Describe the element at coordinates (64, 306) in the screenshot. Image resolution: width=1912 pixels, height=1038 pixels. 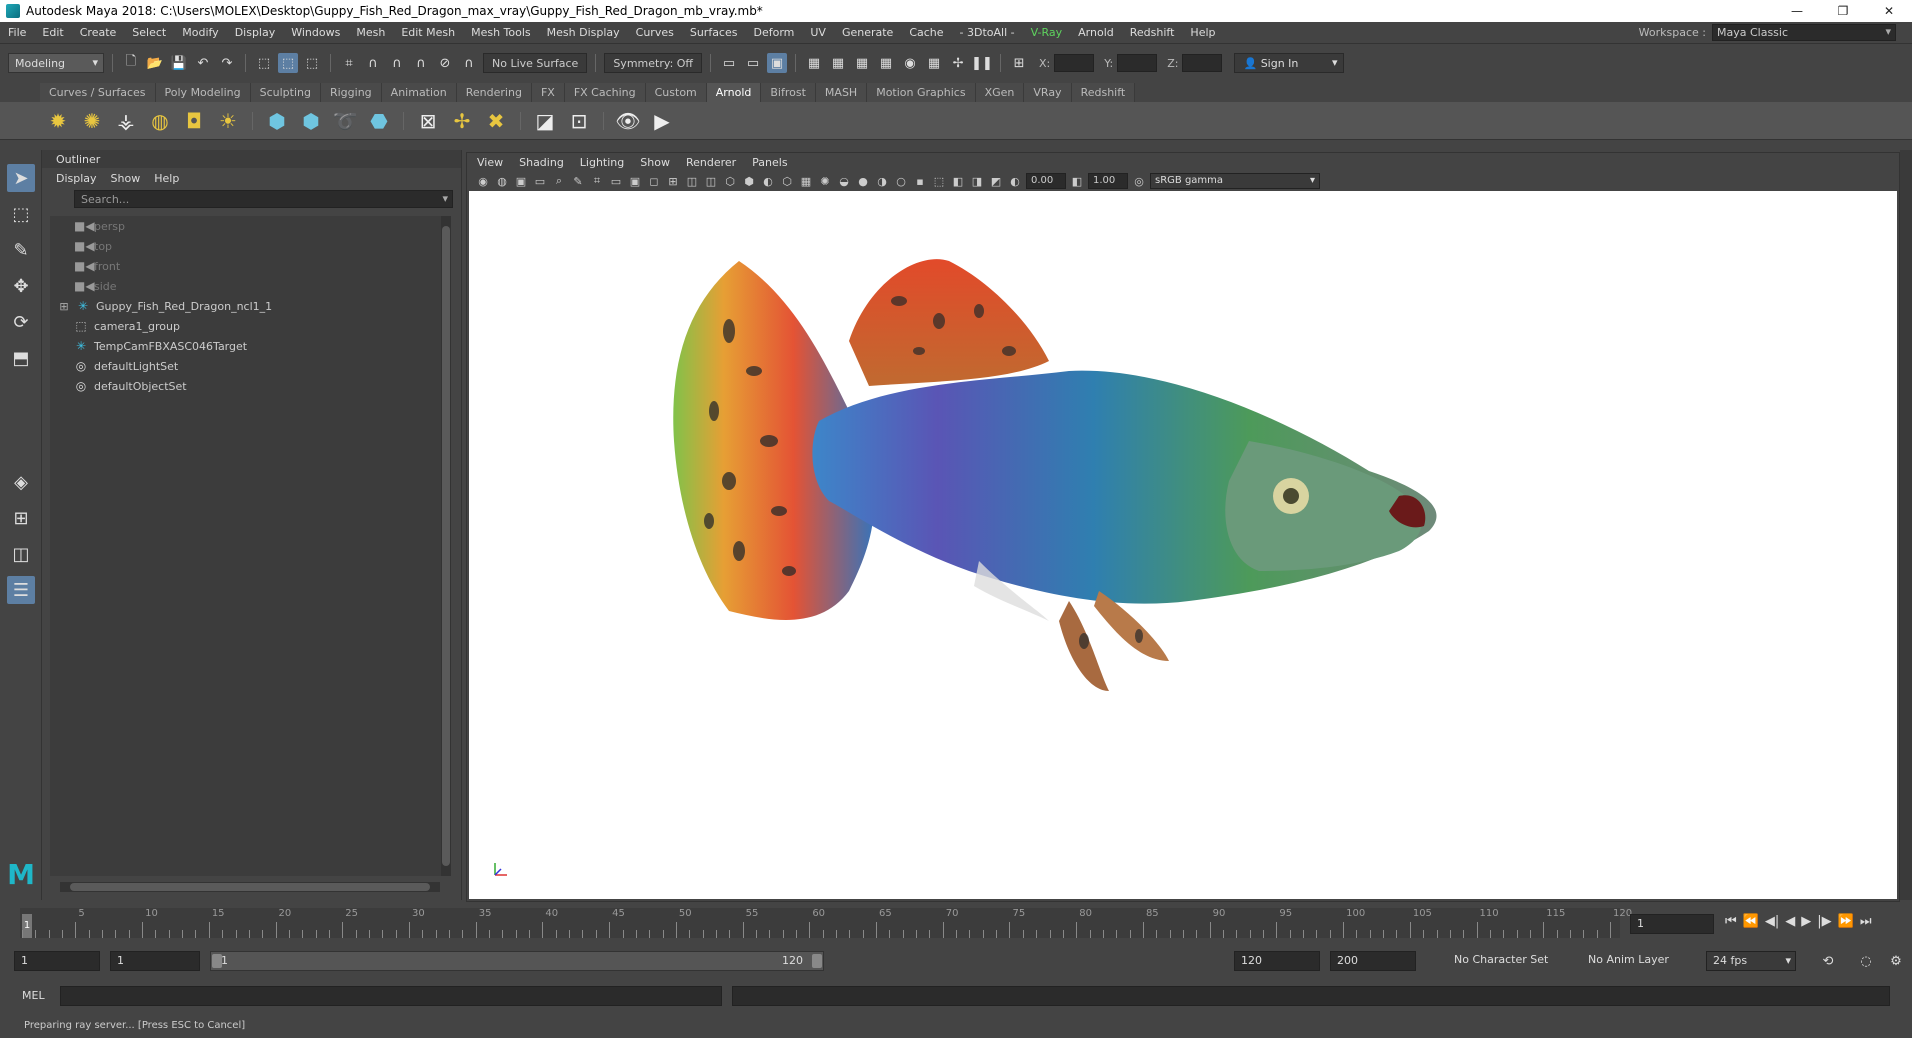
I see `expand-icon: ⊞` at that location.